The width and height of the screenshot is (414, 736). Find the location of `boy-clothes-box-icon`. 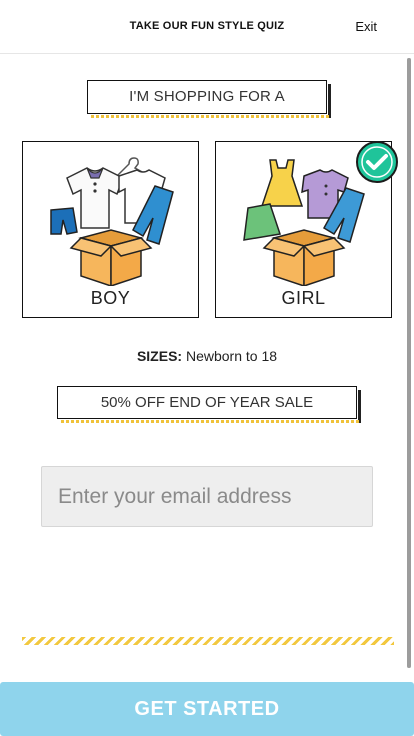

boy-clothes-box-icon is located at coordinates (112, 221).